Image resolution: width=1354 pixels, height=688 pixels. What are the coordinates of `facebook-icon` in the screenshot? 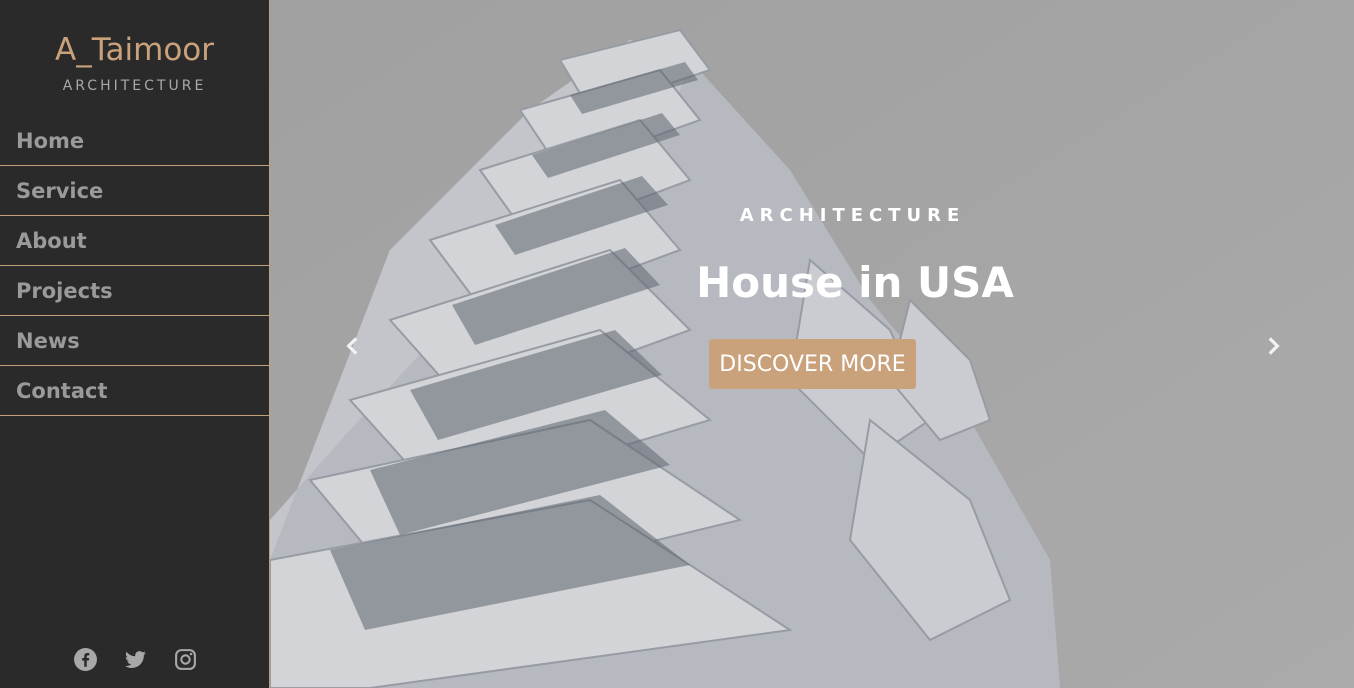 It's located at (85, 659).